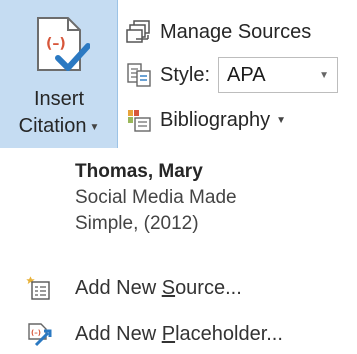 The image size is (357, 354). Describe the element at coordinates (137, 223) in the screenshot. I see `citation-title-line2: Simple, (2012)` at that location.